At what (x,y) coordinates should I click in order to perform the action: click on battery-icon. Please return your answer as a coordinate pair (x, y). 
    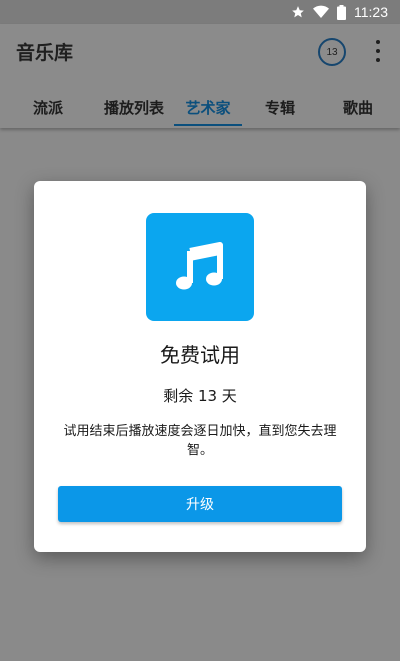
    Looking at the image, I should click on (341, 12).